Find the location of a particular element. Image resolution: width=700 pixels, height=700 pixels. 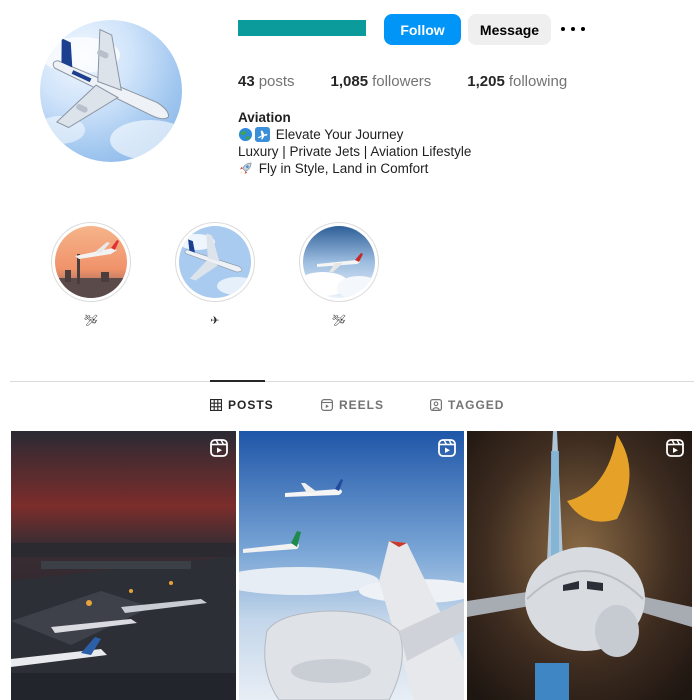

bio-line-1-text: Elevate Your Journey is located at coordinates (339, 134).